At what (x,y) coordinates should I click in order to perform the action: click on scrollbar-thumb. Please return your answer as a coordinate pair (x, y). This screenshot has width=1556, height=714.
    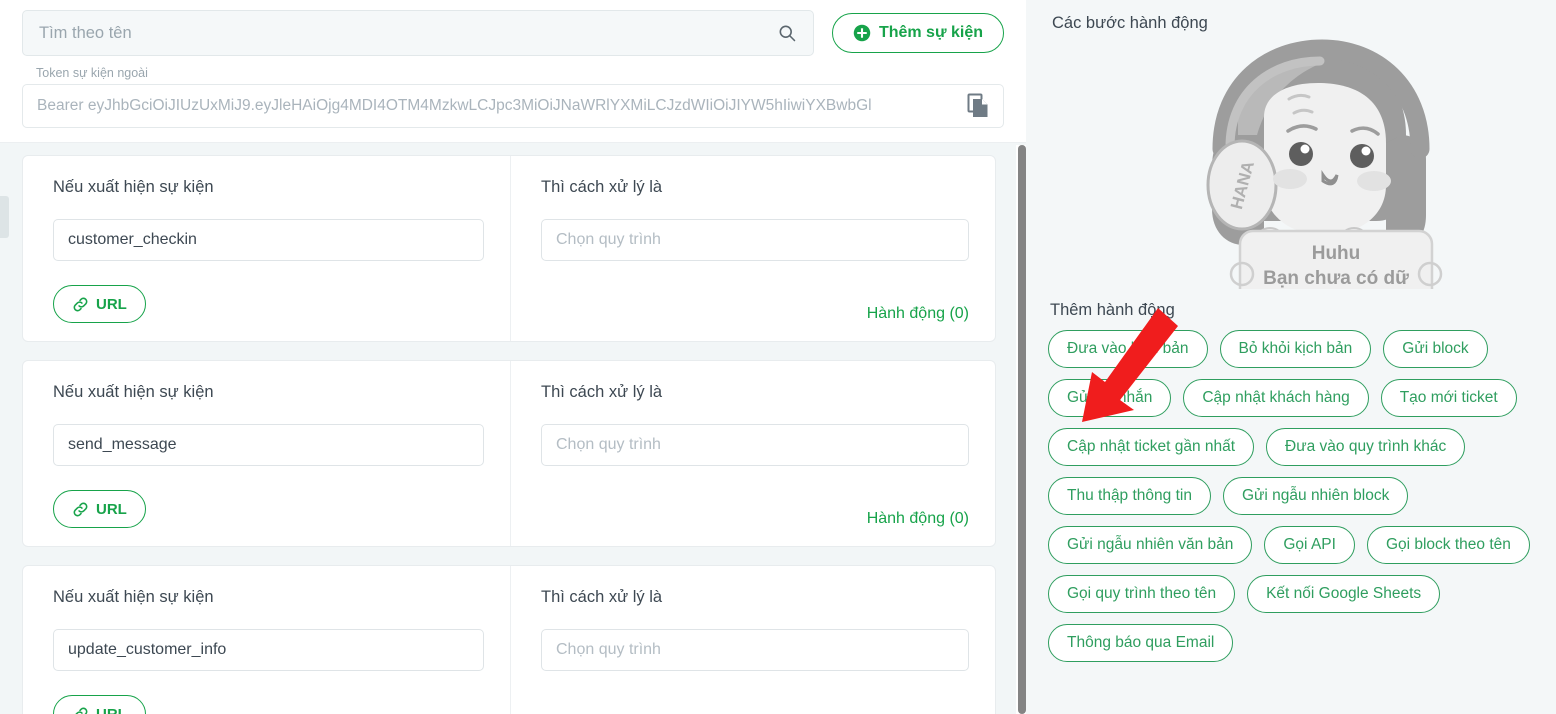
    Looking at the image, I should click on (1022, 429).